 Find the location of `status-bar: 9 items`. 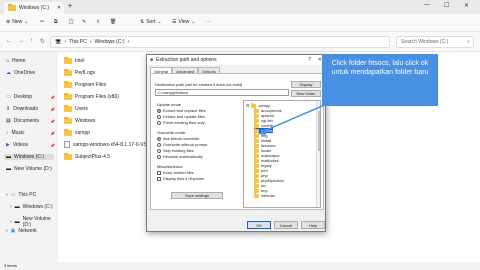

status-bar: 9 items is located at coordinates (240, 266).